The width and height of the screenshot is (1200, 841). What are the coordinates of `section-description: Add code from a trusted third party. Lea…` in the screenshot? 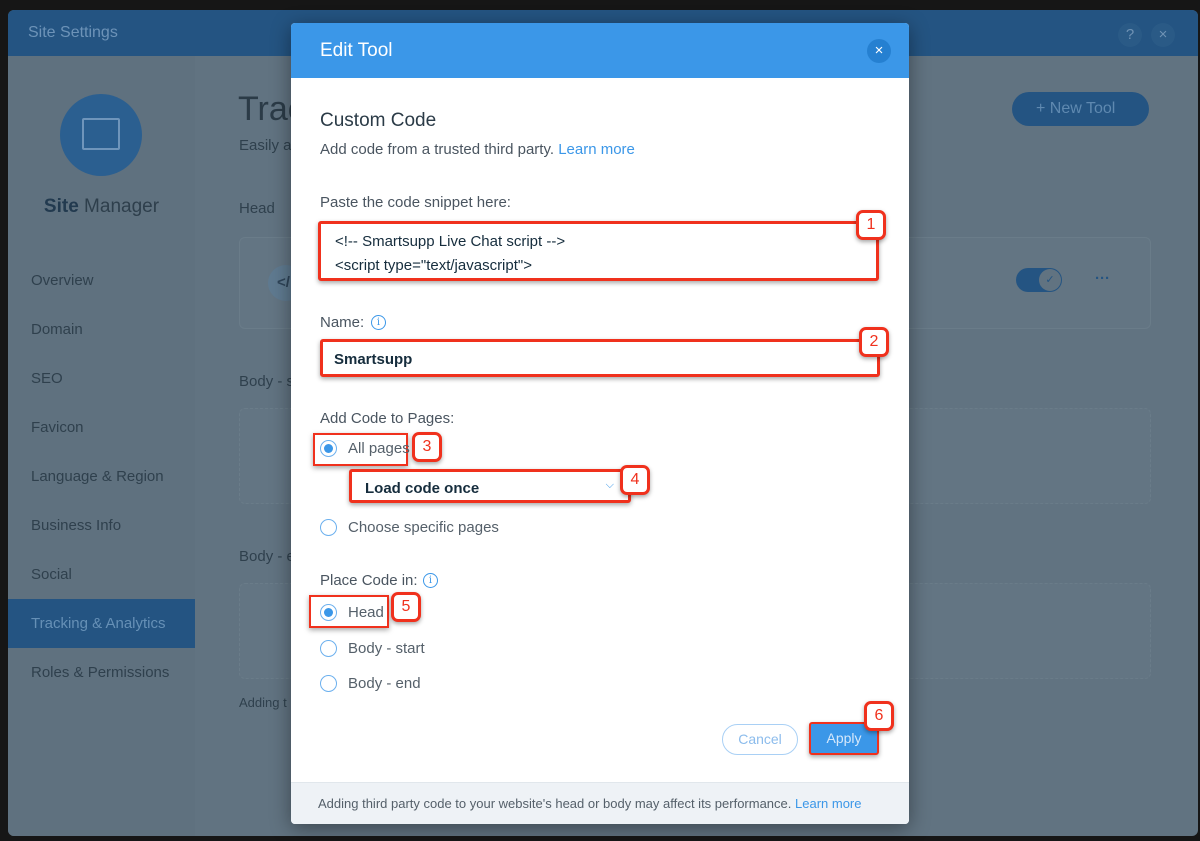 It's located at (477, 149).